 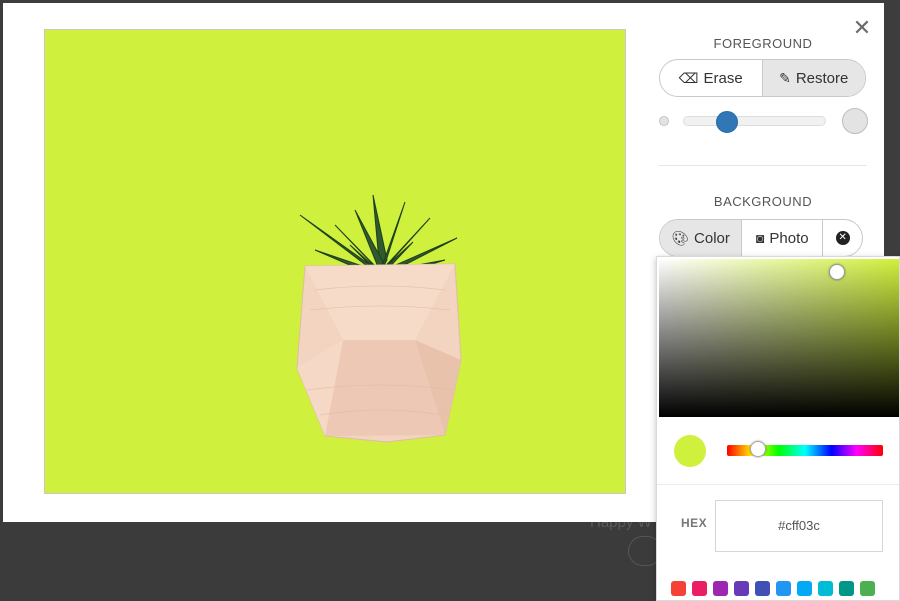 I want to click on foreground-title: FOREGROUND, so click(x=763, y=43).